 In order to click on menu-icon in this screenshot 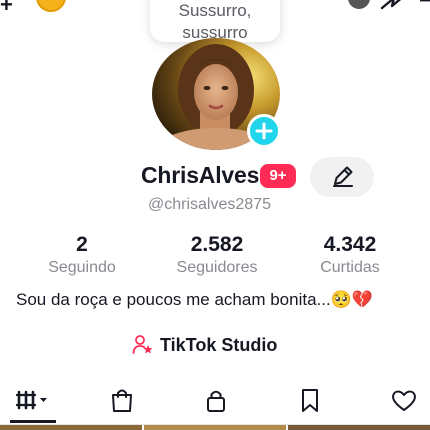, I will do `click(423, 3)`.